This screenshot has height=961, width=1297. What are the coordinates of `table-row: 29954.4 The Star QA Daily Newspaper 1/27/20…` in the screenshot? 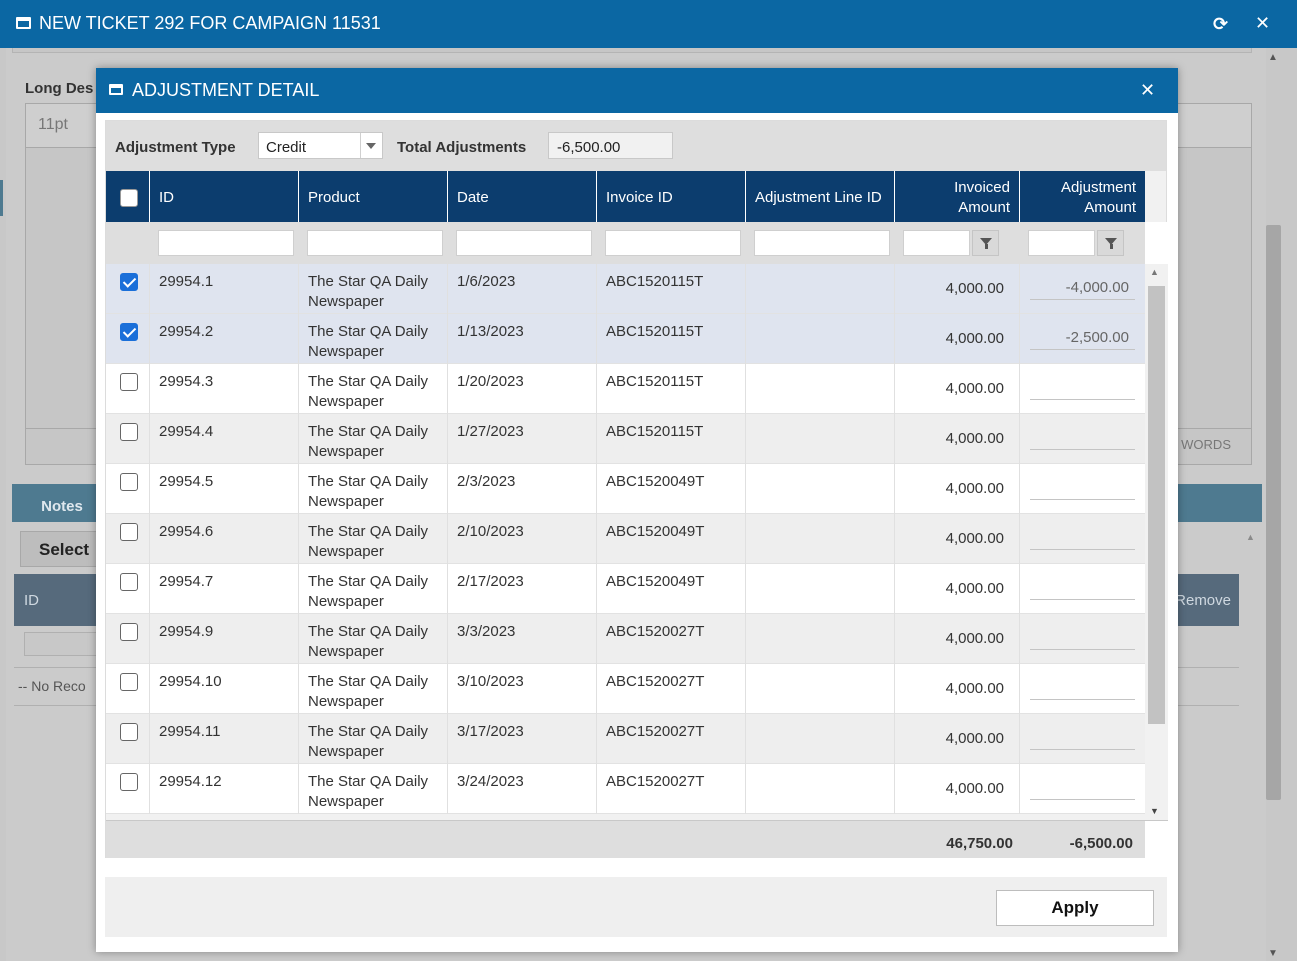 It's located at (625, 439).